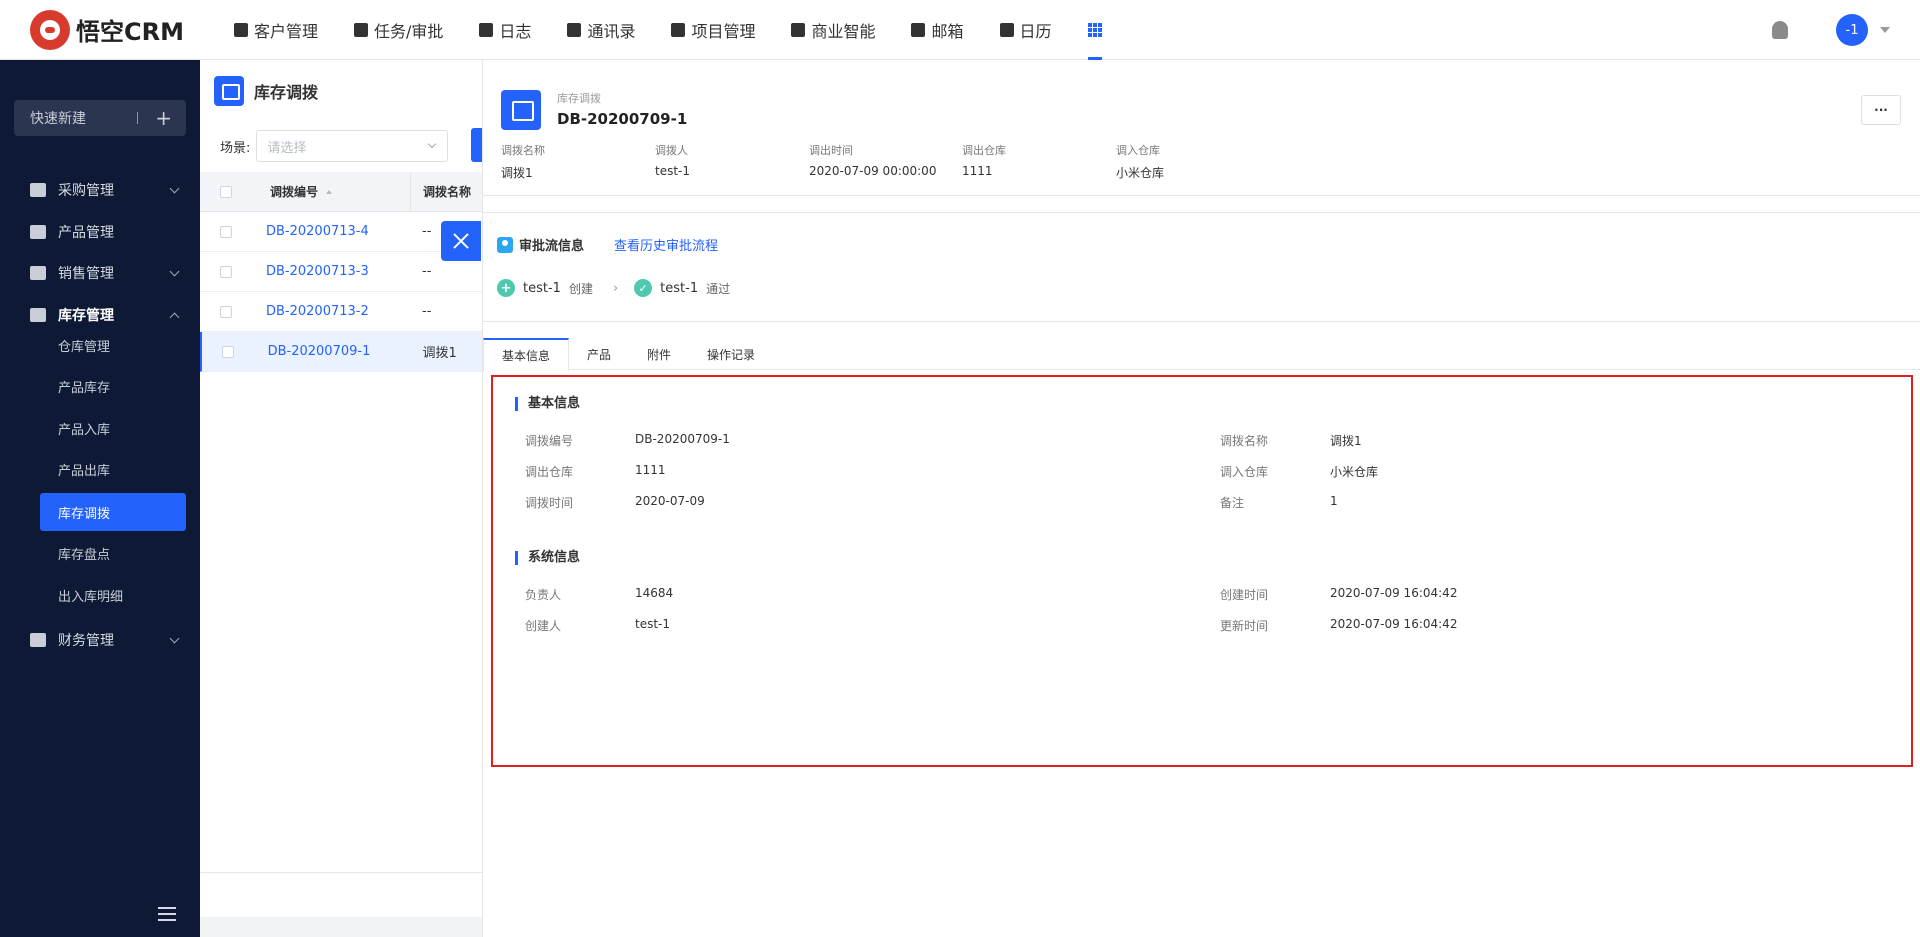 The image size is (1920, 937). I want to click on menu-finance: 财务管理, so click(100, 640).